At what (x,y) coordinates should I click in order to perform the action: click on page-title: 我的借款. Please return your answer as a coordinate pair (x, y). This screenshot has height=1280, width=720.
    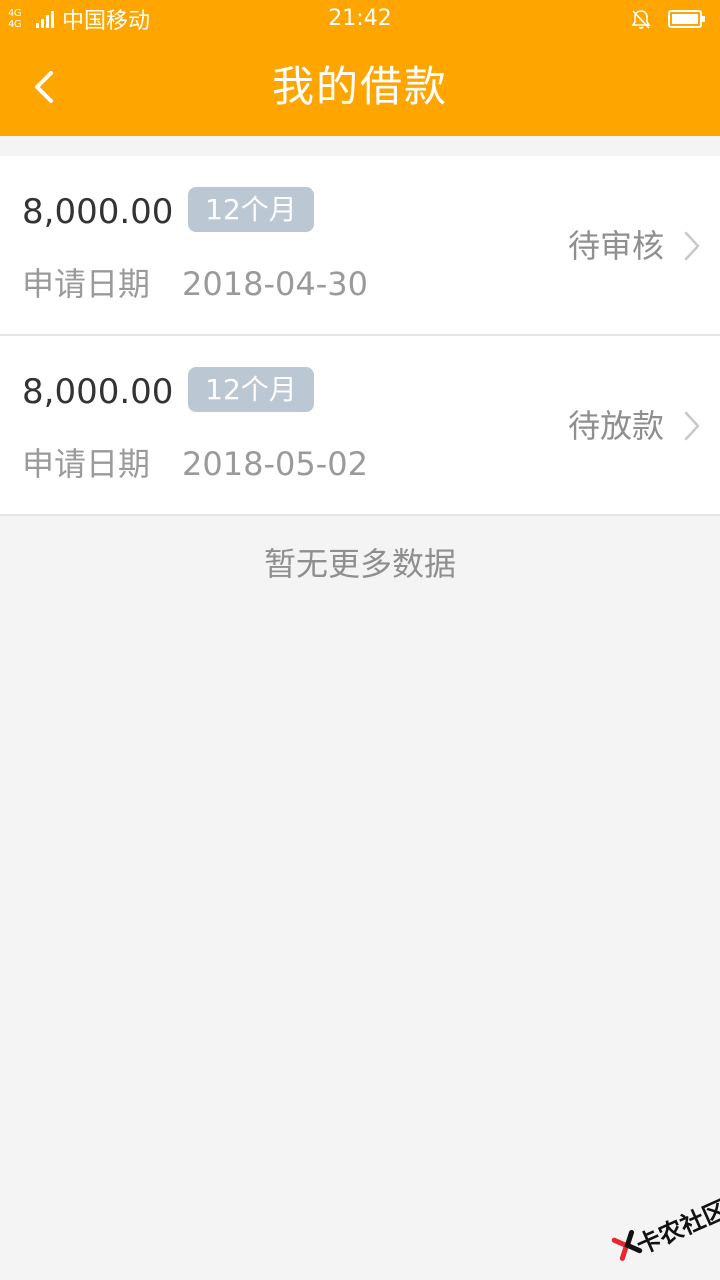
    Looking at the image, I should click on (359, 86).